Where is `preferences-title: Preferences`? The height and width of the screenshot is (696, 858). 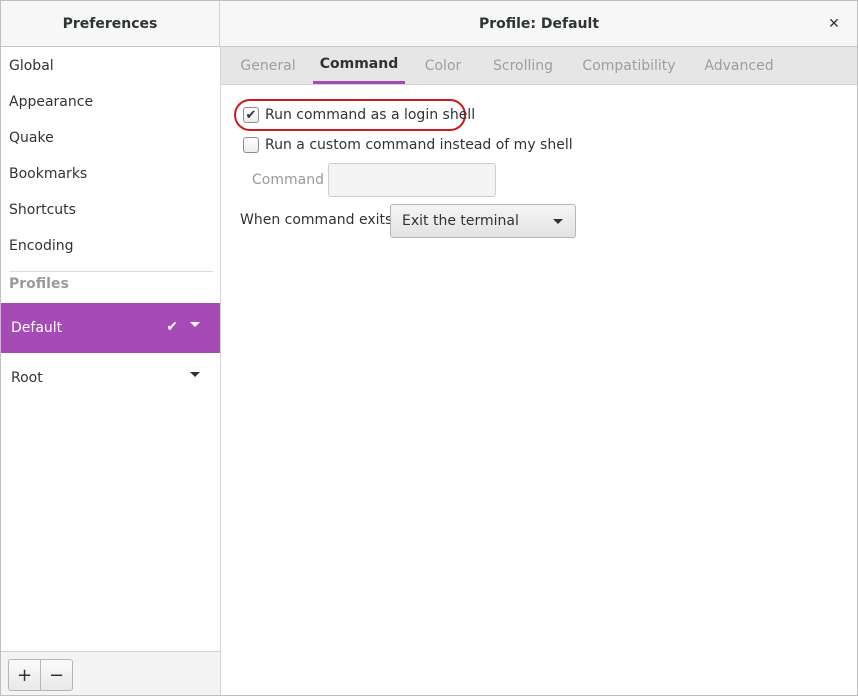 preferences-title: Preferences is located at coordinates (110, 23).